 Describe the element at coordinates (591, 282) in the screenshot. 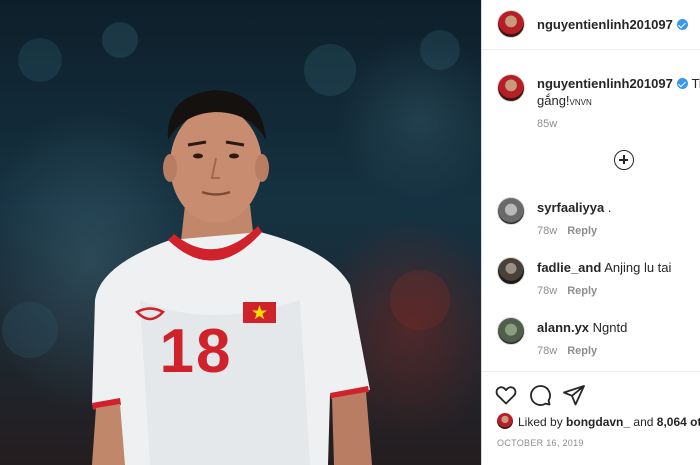

I see `comment-item: fadlie_and Anjing lu tai 78w Reply` at that location.